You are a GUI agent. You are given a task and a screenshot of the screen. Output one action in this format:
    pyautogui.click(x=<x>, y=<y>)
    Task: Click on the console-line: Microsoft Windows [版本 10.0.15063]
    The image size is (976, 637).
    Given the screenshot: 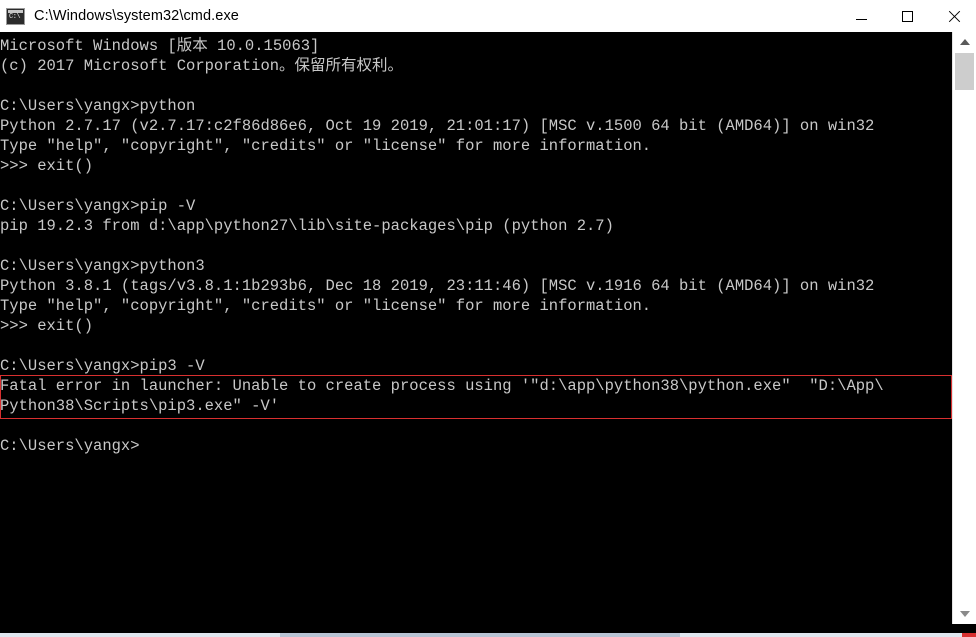 What is the action you would take?
    pyautogui.click(x=160, y=46)
    